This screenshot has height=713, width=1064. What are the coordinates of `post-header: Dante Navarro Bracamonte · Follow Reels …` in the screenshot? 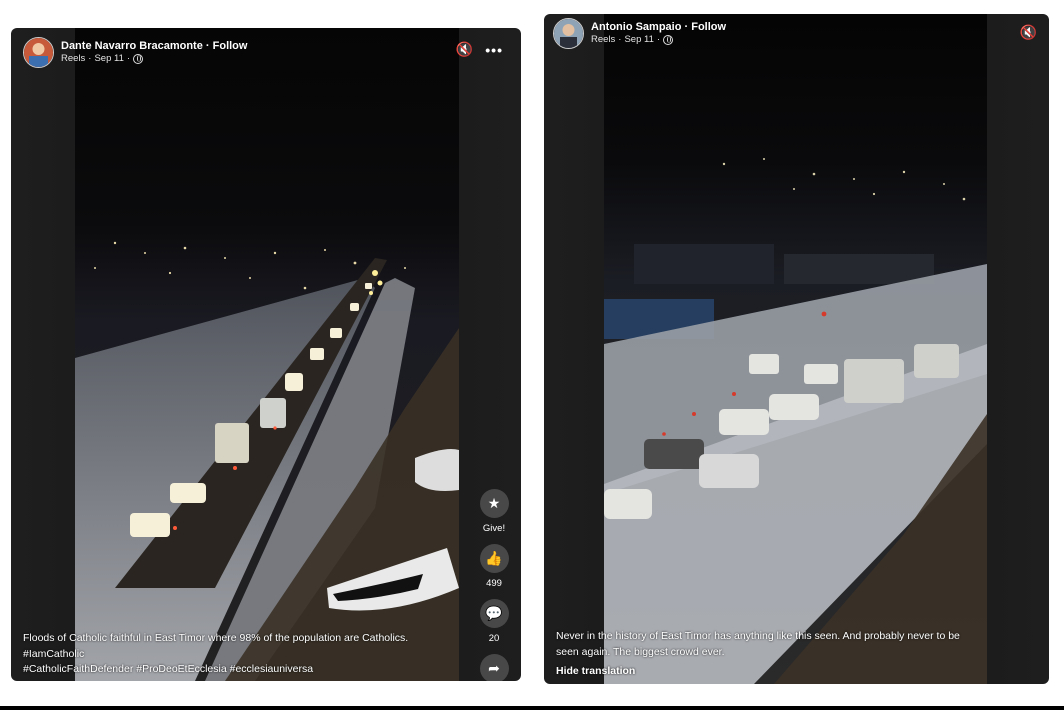 It's located at (135, 52).